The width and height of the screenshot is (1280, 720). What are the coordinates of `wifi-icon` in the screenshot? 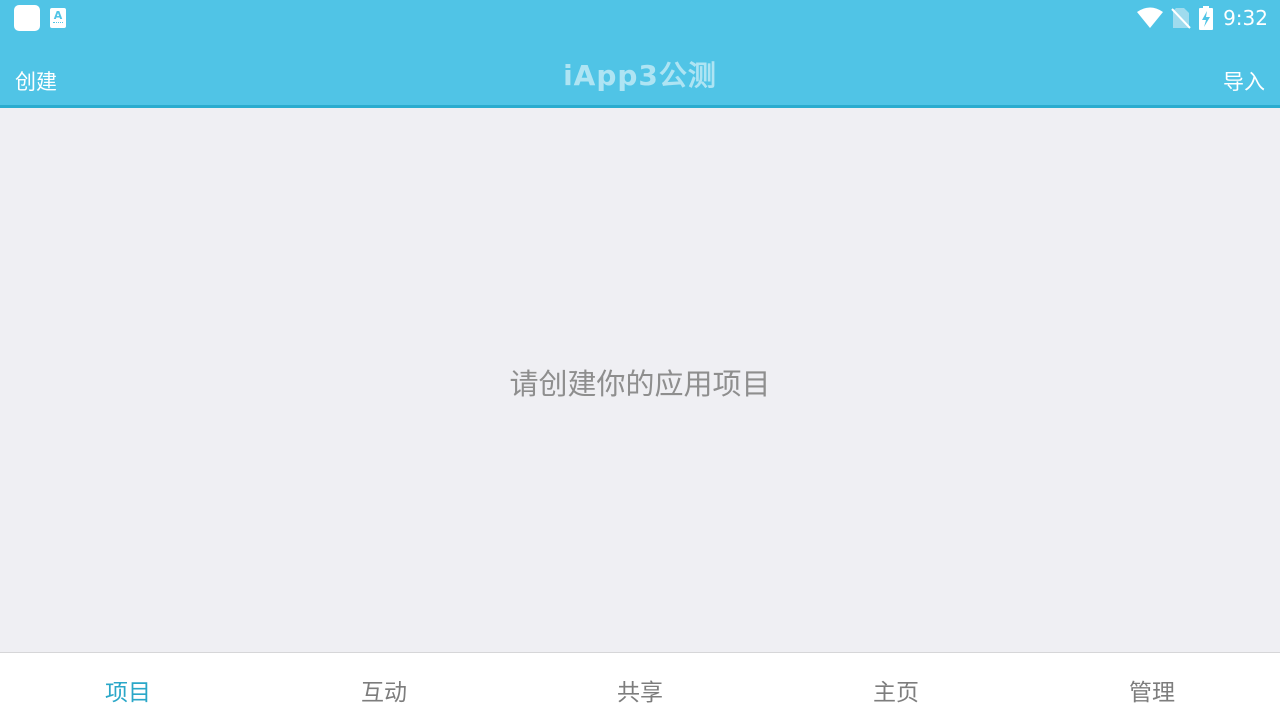 It's located at (1150, 17).